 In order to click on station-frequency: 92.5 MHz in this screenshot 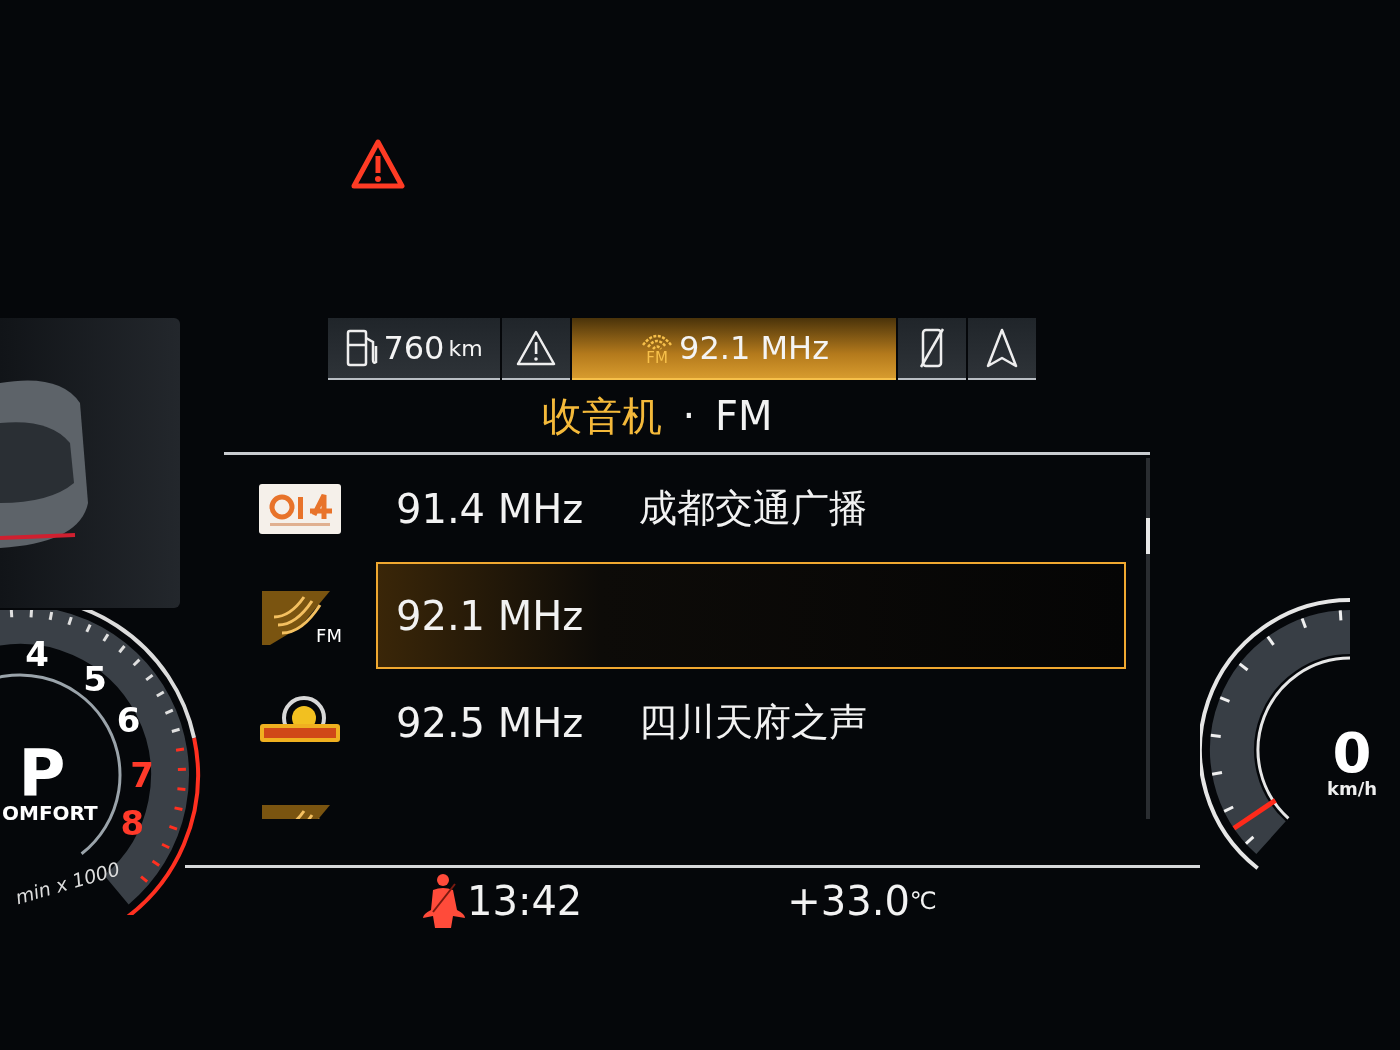, I will do `click(490, 723)`.